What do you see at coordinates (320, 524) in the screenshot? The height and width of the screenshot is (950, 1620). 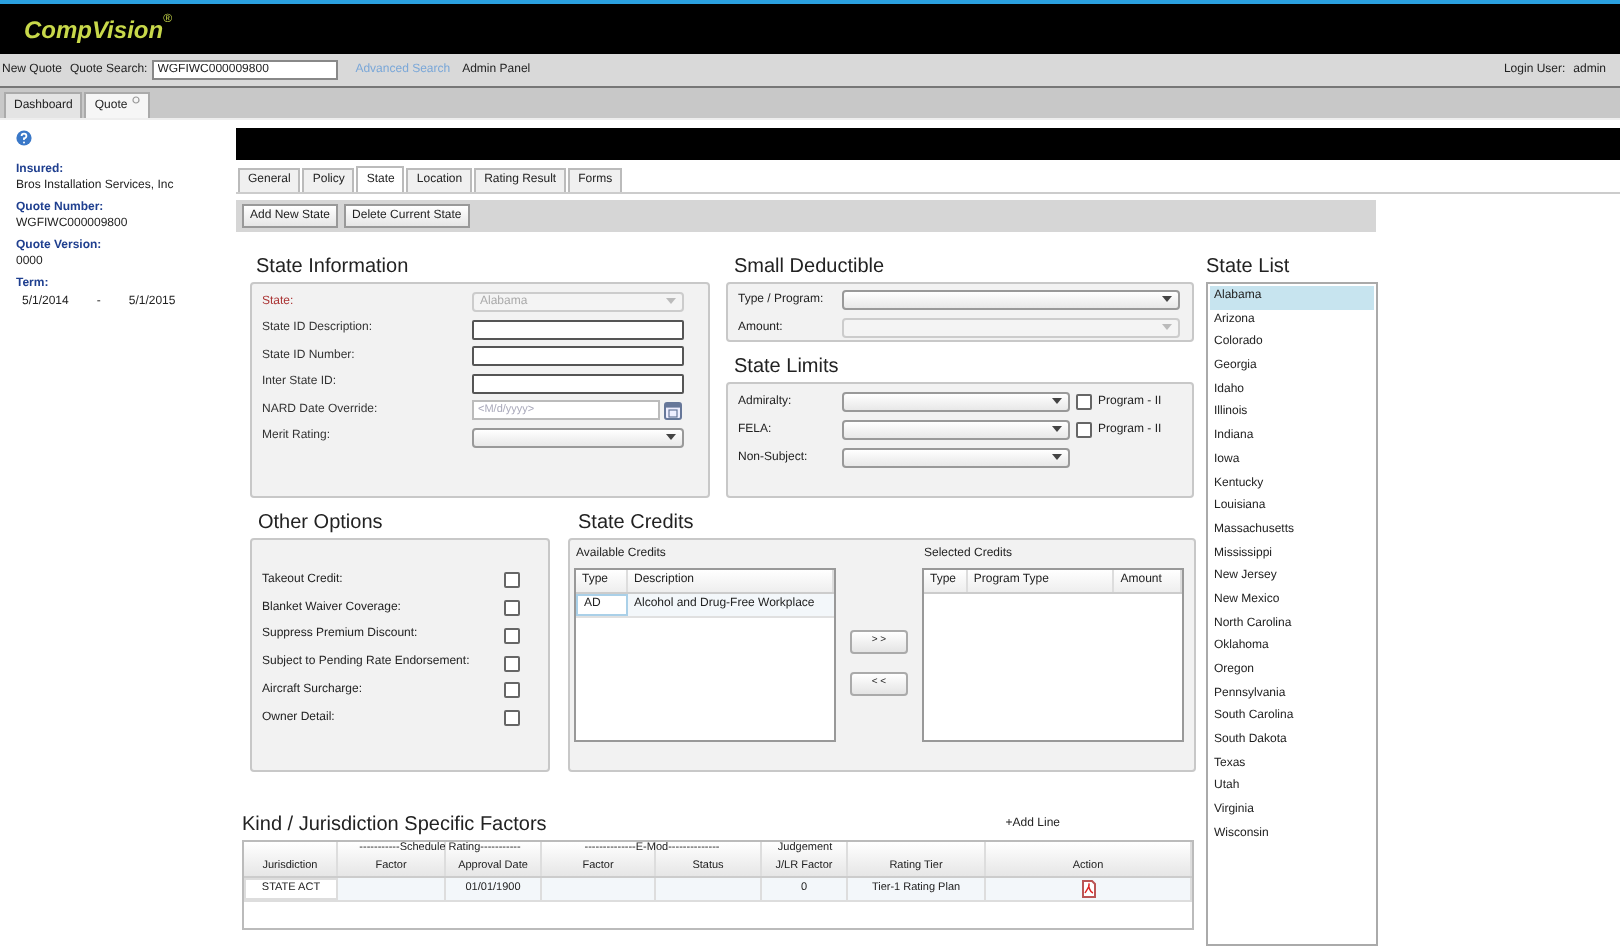 I see `section-heading: Other Options` at bounding box center [320, 524].